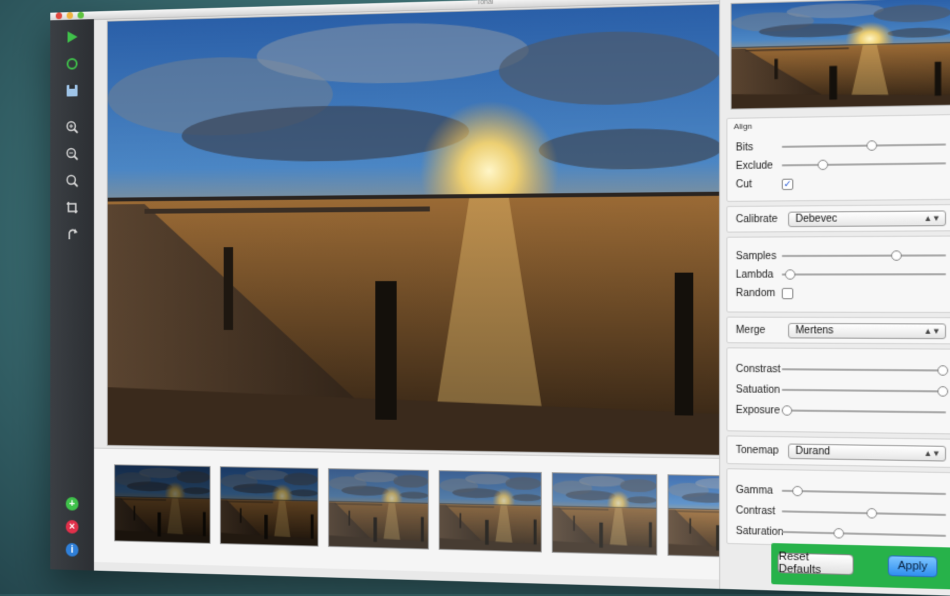  I want to click on tonemap-contrast-slider-knob, so click(871, 513).